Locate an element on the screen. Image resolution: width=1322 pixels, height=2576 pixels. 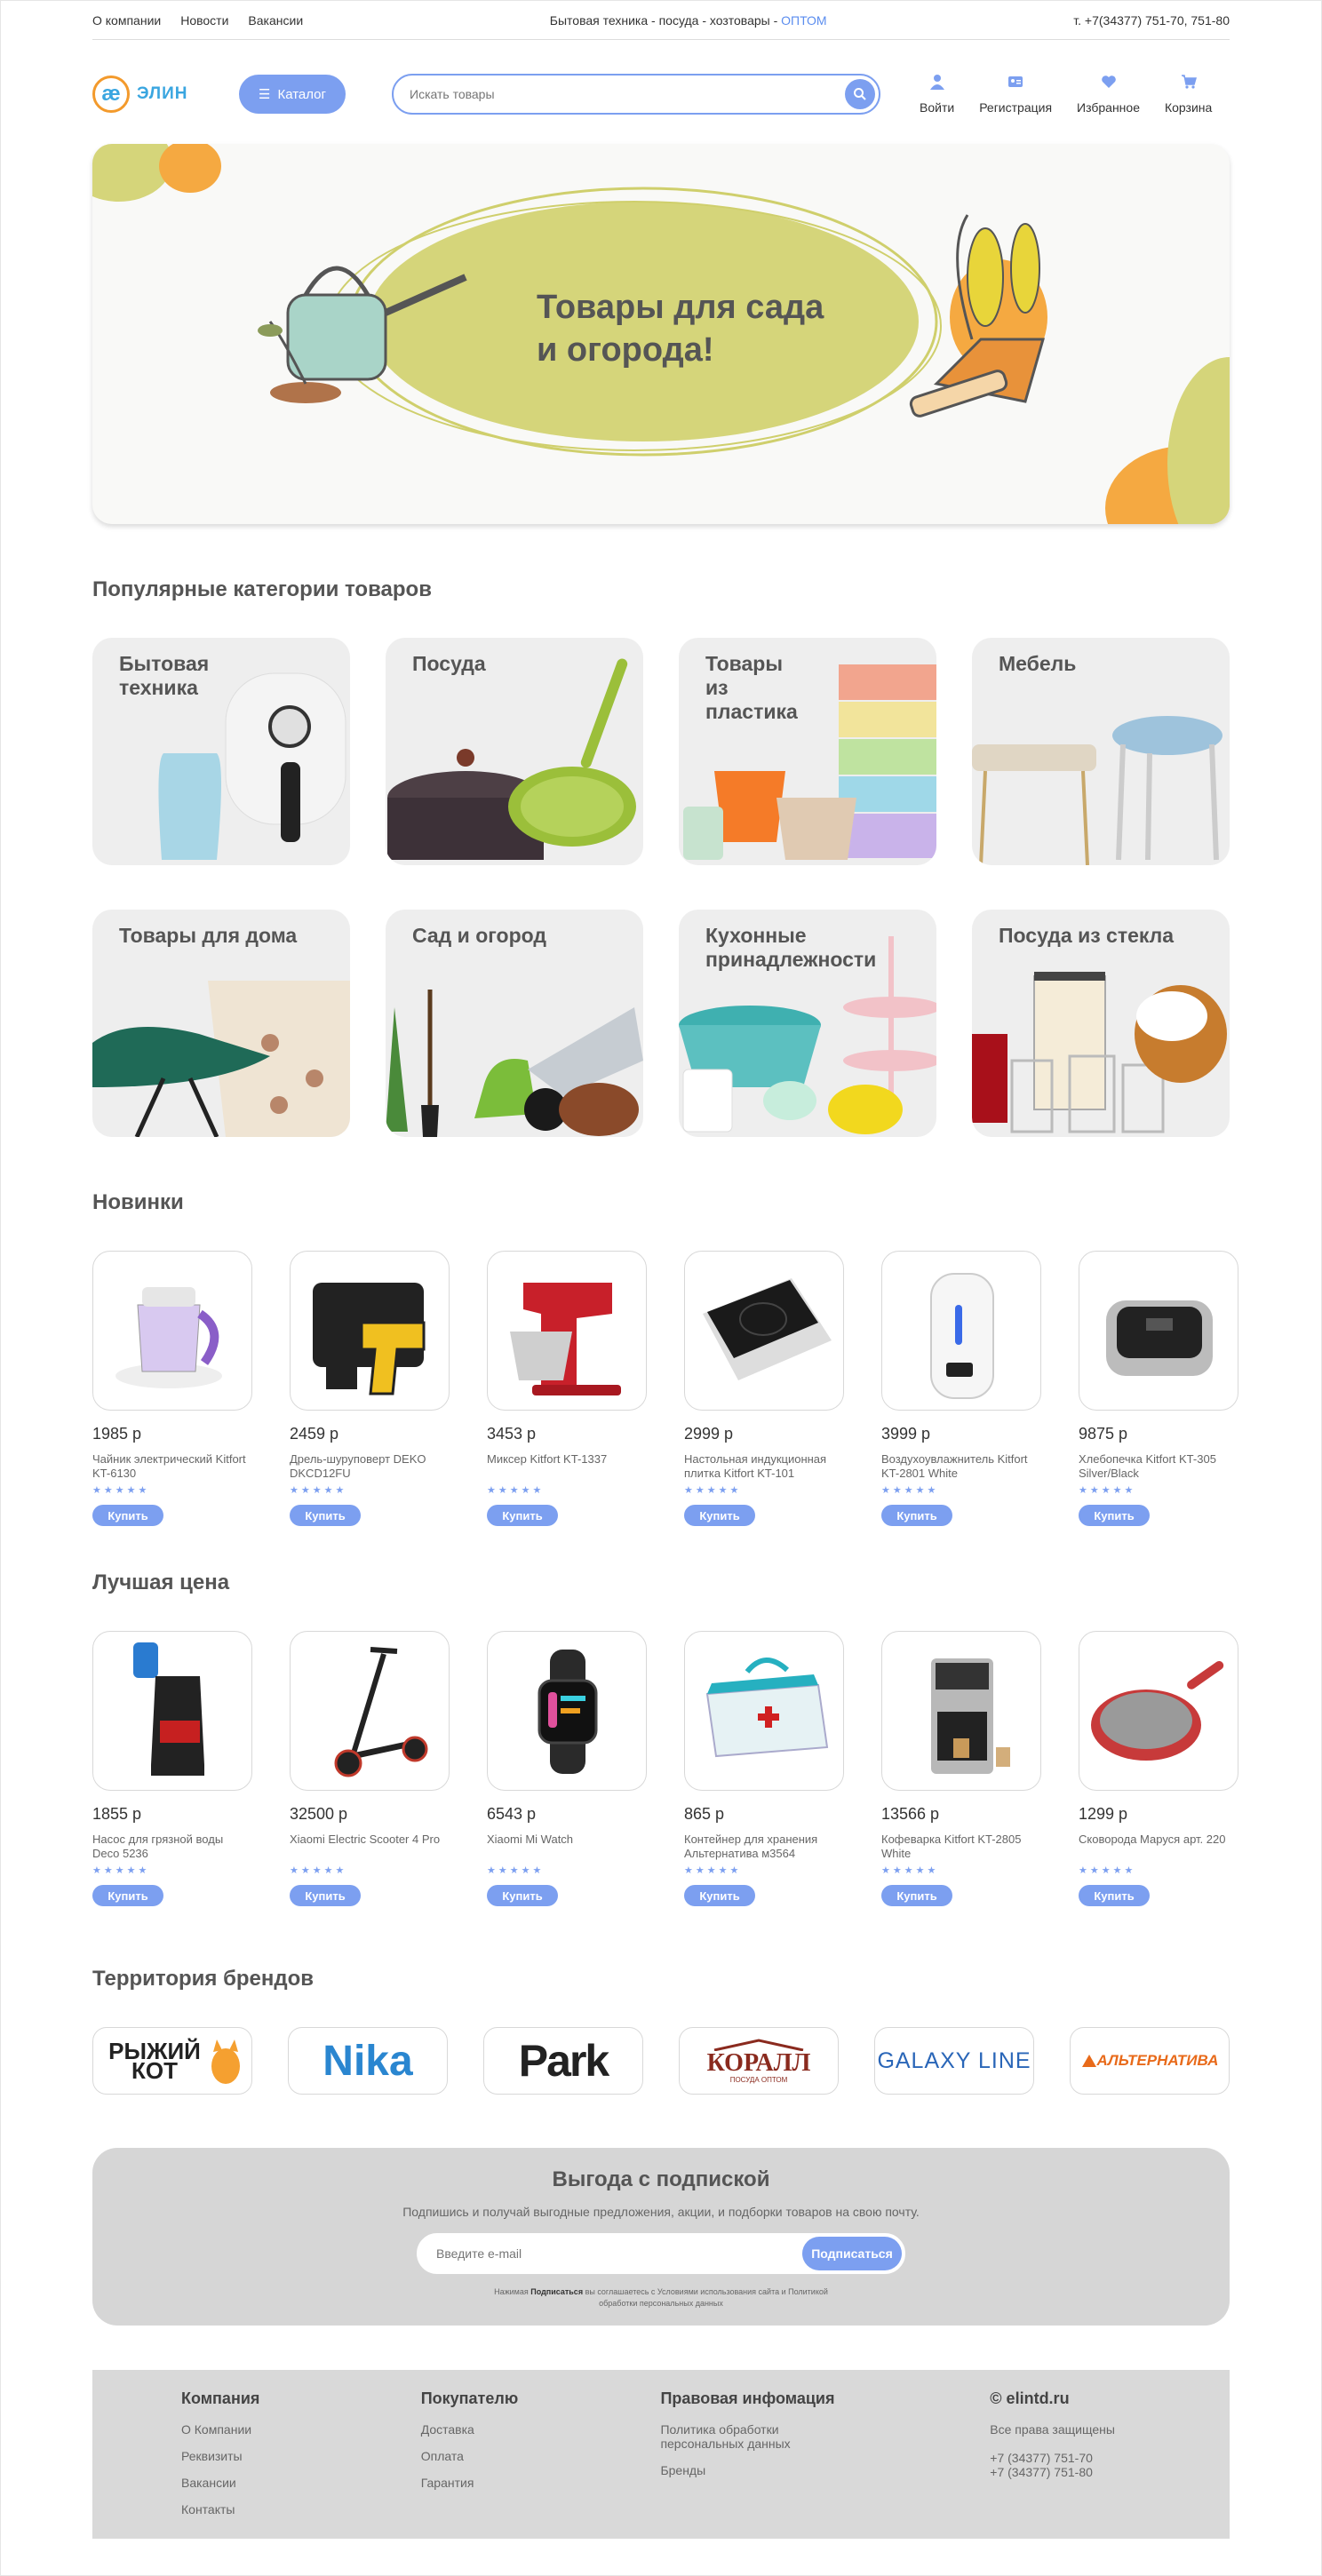
footer-buyer: Покупателю Доставка Оплата Гарантия is located at coordinates (541, 2464).